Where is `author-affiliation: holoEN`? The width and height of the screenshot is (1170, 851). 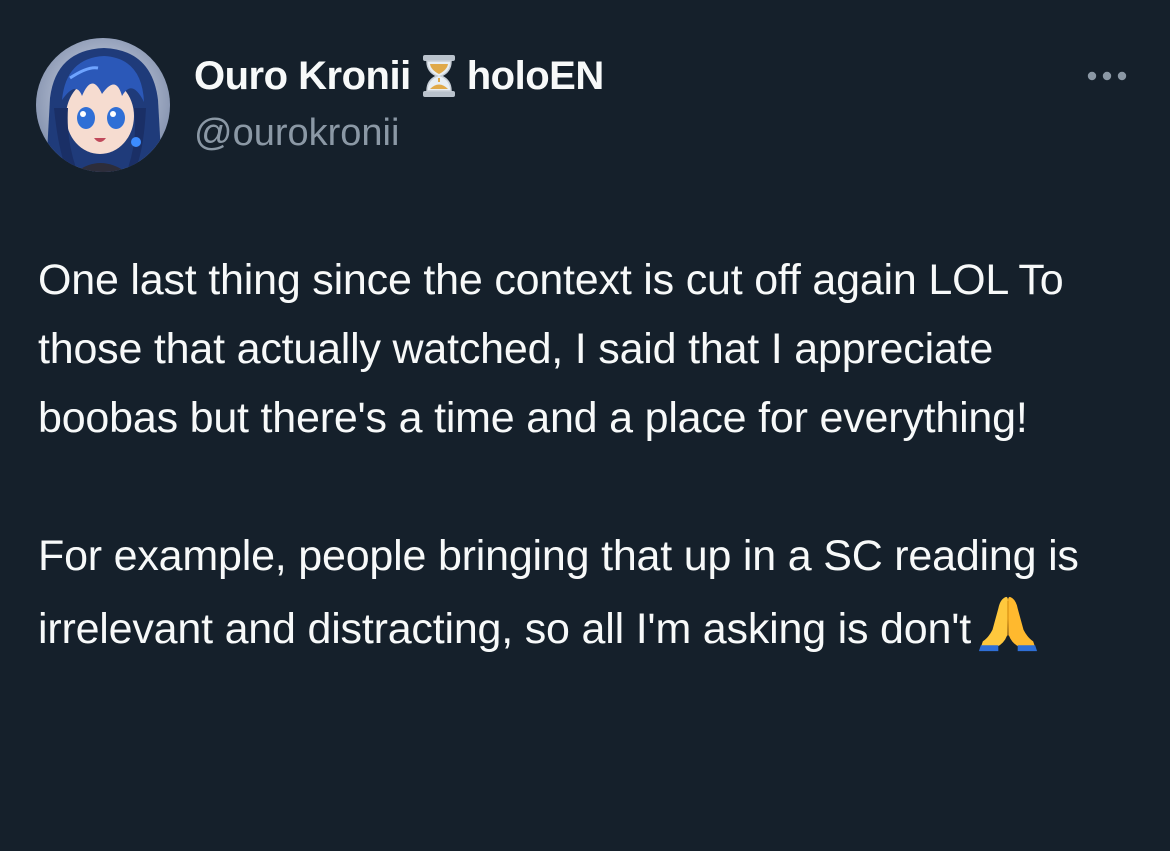
author-affiliation: holoEN is located at coordinates (535, 76).